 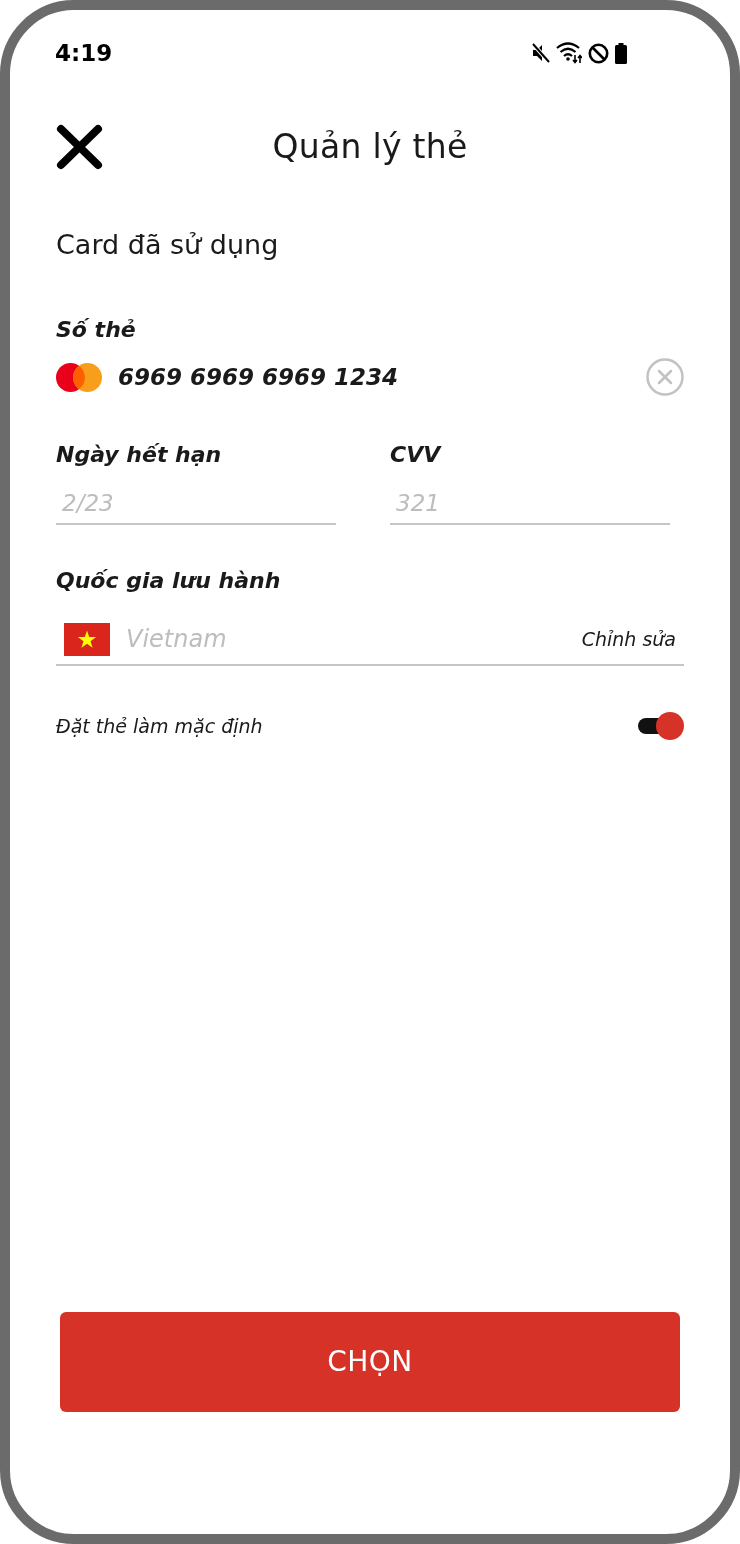 What do you see at coordinates (598, 53) in the screenshot?
I see `do-not-disturb-icon` at bounding box center [598, 53].